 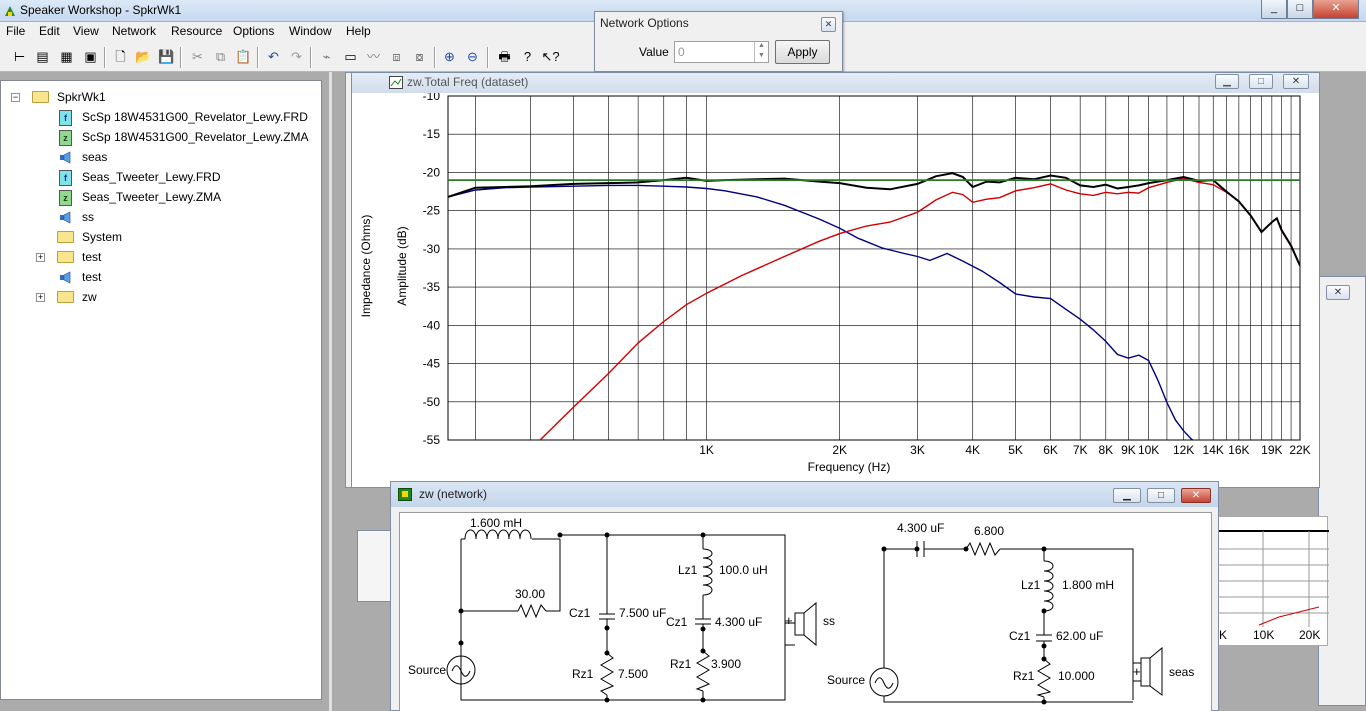 I want to click on network-options-window: Network Options ✕ Value 0 ▲ ▼ Apply, so click(x=718, y=41).